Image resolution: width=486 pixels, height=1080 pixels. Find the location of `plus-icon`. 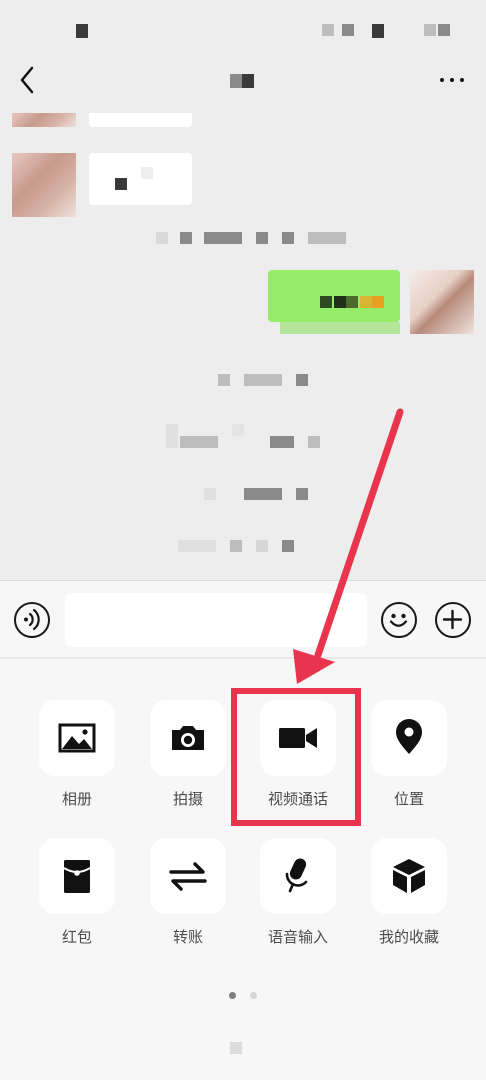

plus-icon is located at coordinates (452, 619).